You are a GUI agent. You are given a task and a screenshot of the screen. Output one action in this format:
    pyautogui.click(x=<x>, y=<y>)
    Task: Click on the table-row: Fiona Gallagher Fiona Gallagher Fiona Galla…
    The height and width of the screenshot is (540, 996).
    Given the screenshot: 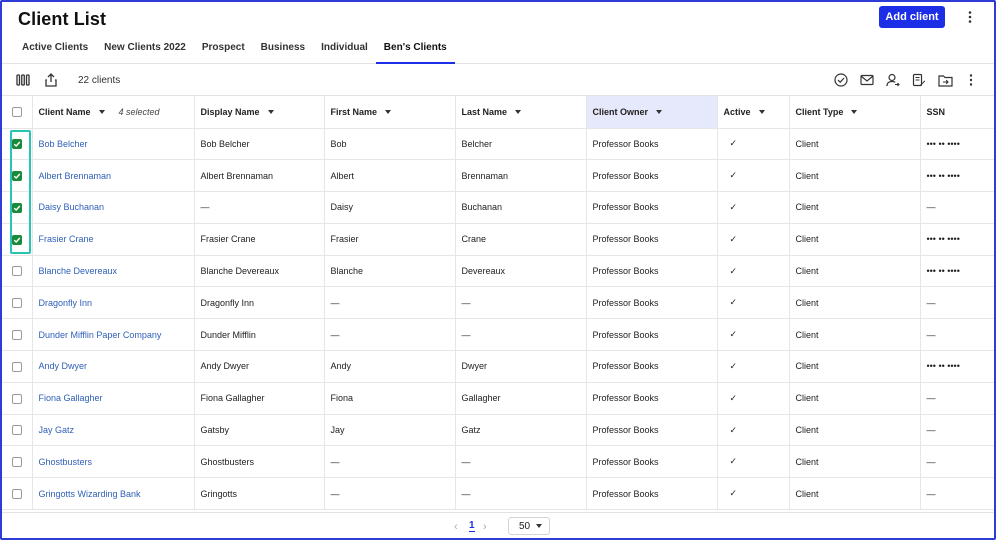 What is the action you would take?
    pyautogui.click(x=498, y=398)
    